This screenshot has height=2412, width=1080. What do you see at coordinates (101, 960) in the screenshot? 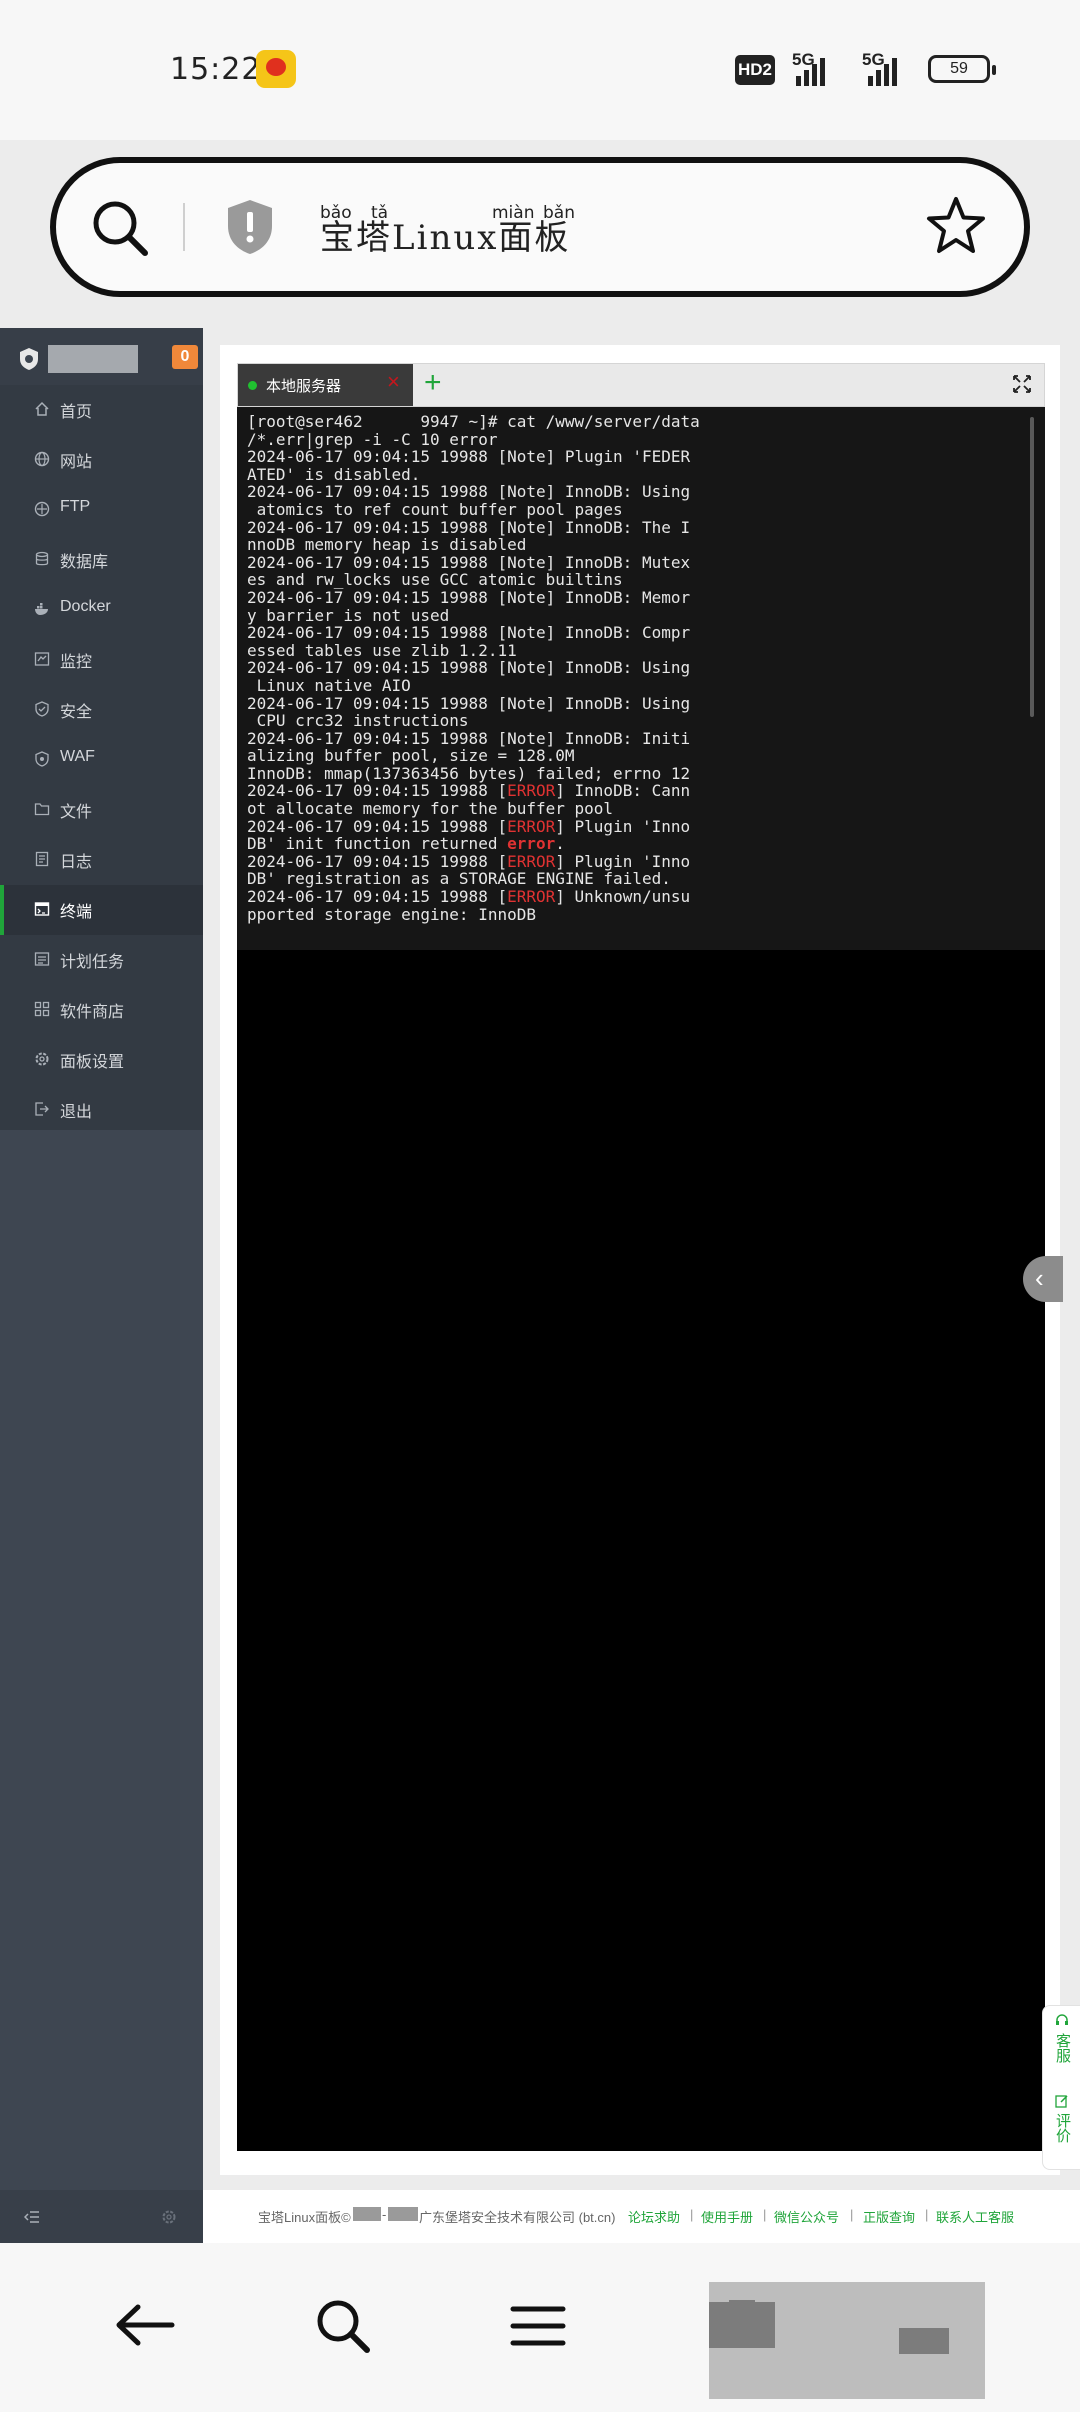
I see `sidebar-item-cron: 计划任务` at bounding box center [101, 960].